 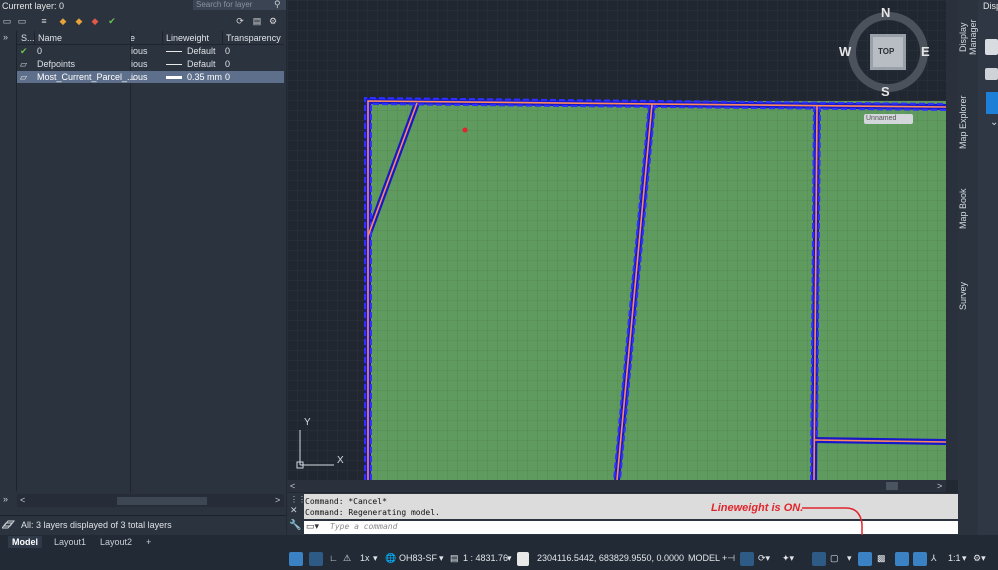 I want to click on compass-north: N, so click(x=885, y=12).